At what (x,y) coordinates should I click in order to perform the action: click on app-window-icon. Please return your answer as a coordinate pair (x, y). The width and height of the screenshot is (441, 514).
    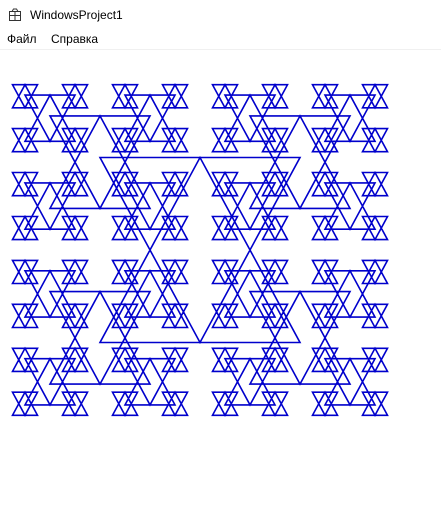
    Looking at the image, I should click on (15, 14).